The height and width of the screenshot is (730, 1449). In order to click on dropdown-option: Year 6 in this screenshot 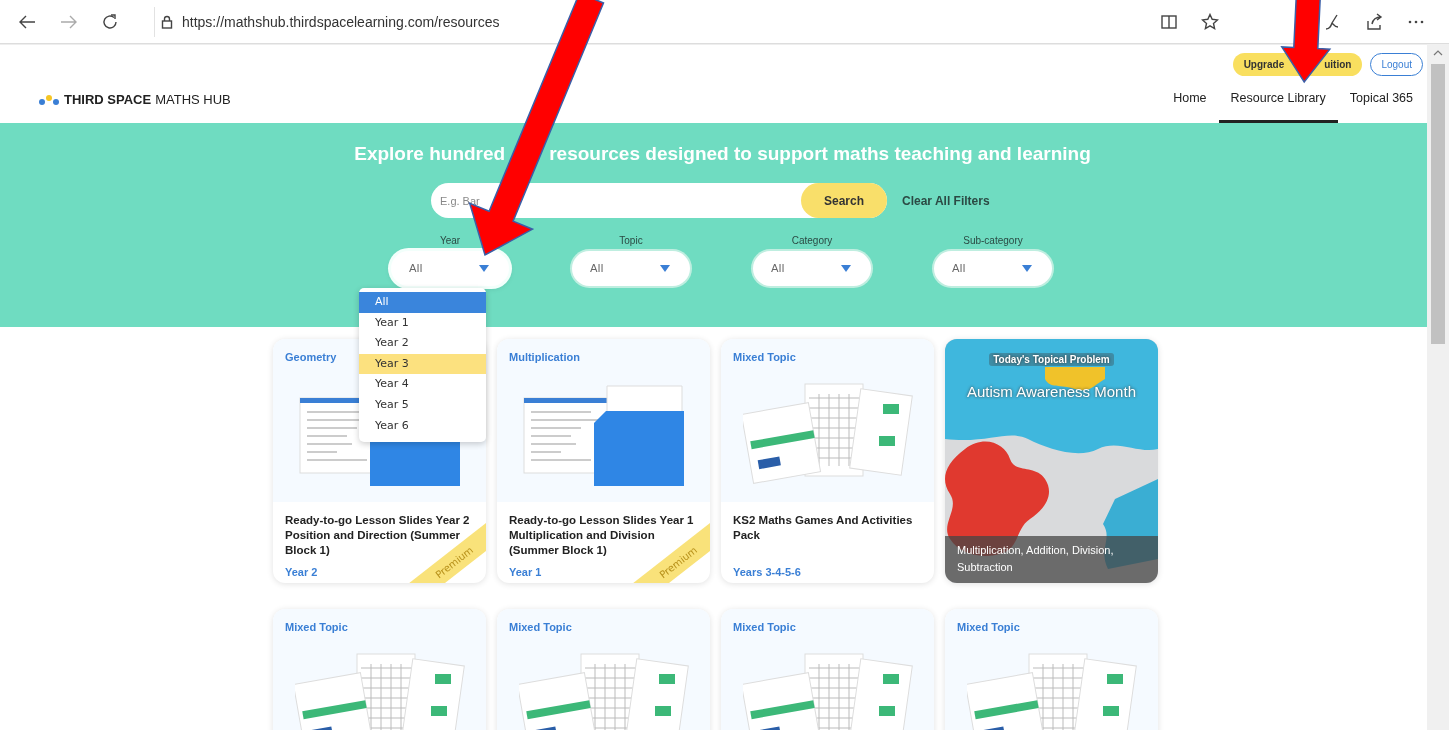, I will do `click(422, 426)`.